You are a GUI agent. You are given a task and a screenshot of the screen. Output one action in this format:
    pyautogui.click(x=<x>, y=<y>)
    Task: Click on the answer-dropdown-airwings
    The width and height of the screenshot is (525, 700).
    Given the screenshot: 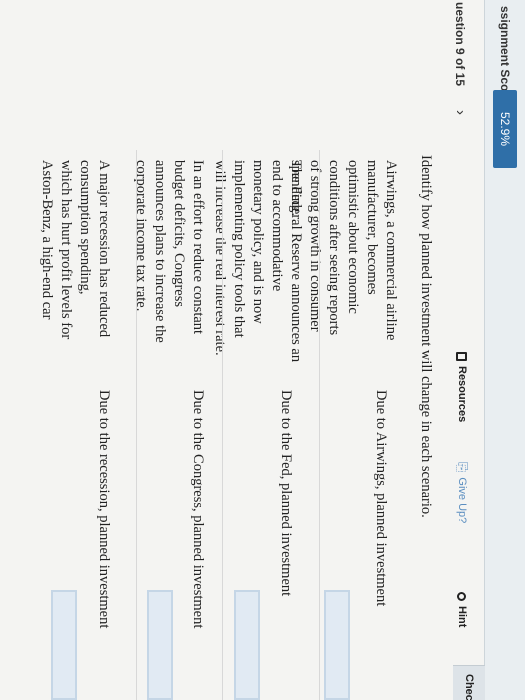 What is the action you would take?
    pyautogui.click(x=337, y=645)
    